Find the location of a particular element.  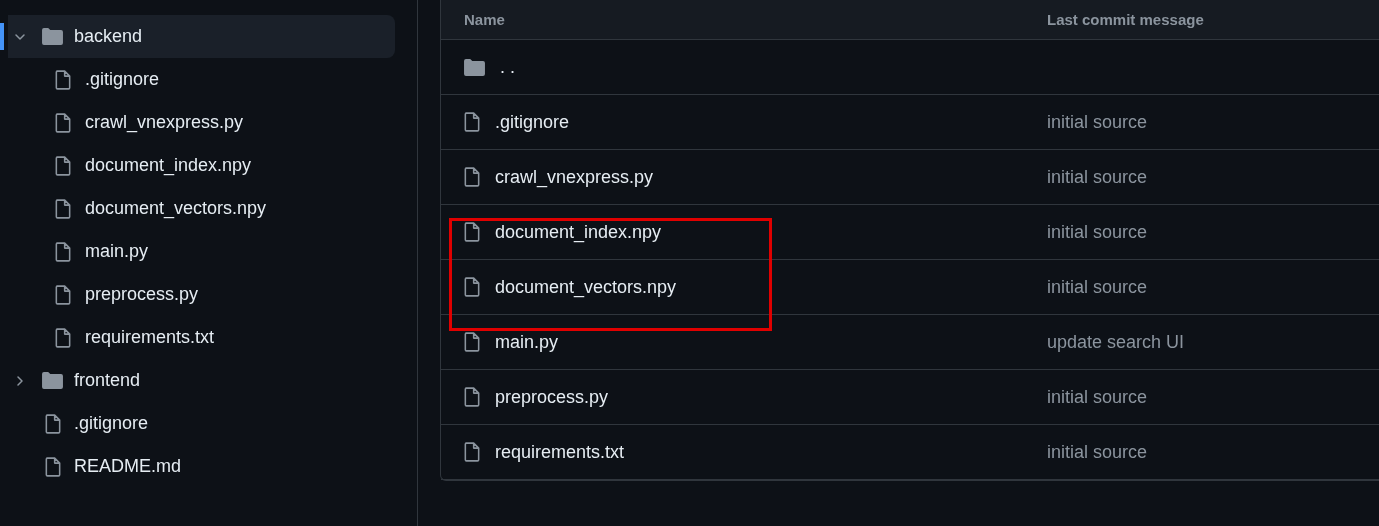

column-header: Name is located at coordinates (484, 19).